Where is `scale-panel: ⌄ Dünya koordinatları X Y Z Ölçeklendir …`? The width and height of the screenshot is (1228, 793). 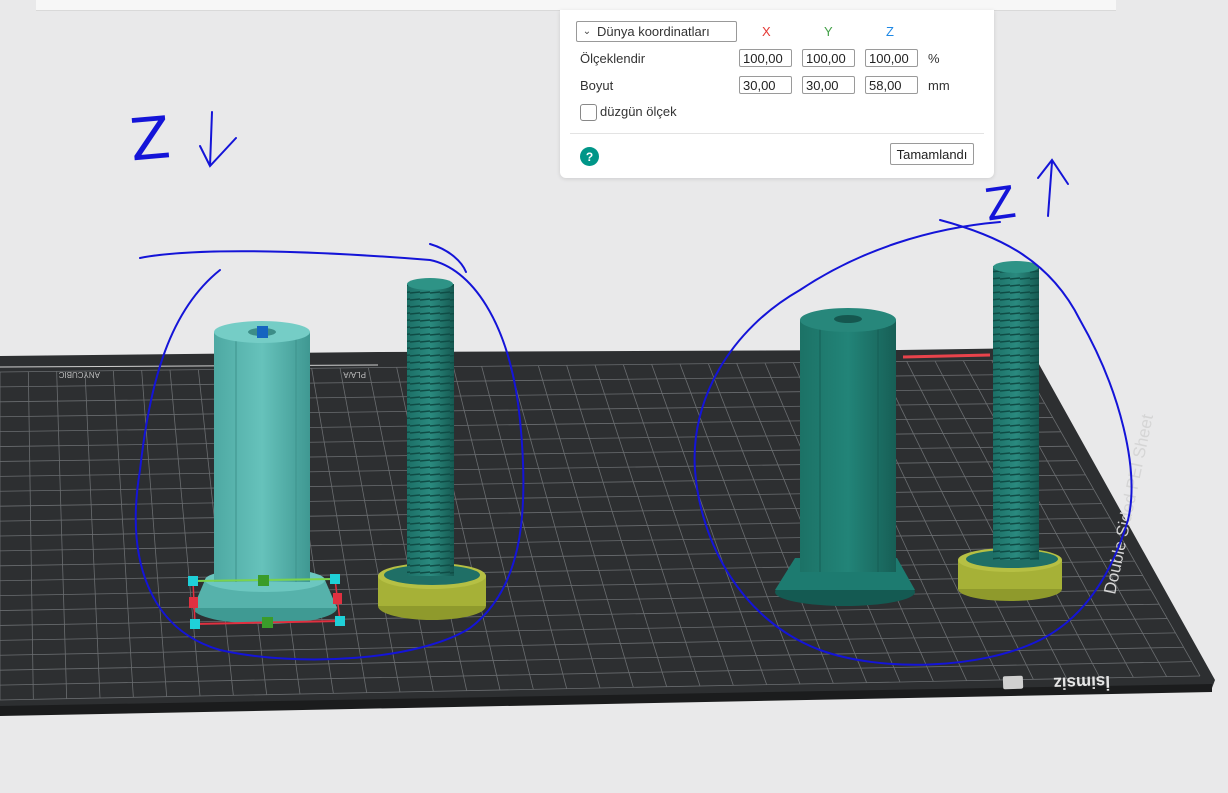 scale-panel: ⌄ Dünya koordinatları X Y Z Ölçeklendir … is located at coordinates (777, 94).